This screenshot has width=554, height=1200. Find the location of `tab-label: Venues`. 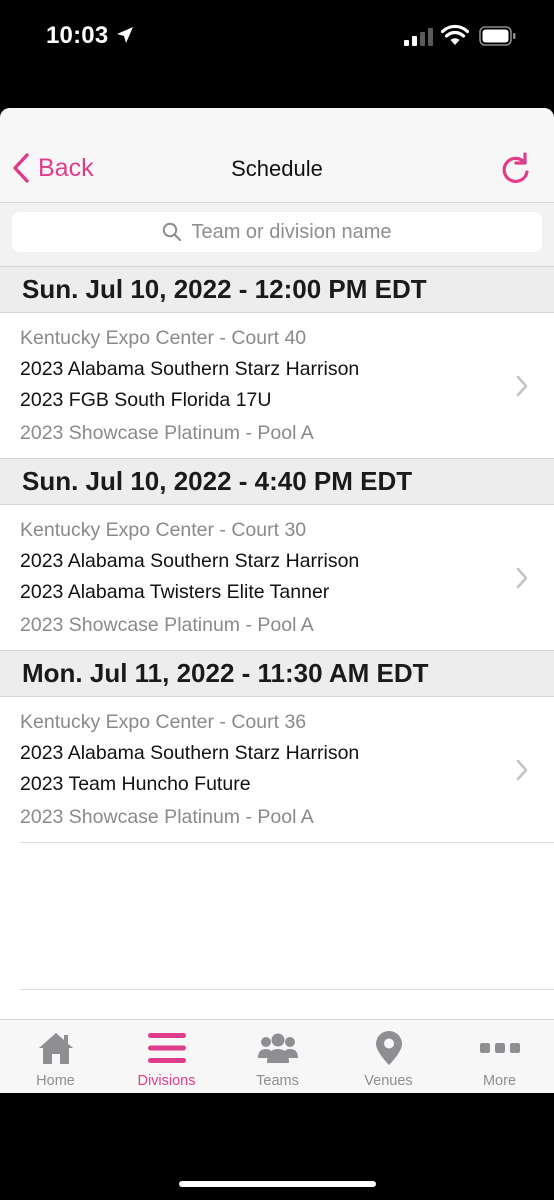

tab-label: Venues is located at coordinates (388, 1081).